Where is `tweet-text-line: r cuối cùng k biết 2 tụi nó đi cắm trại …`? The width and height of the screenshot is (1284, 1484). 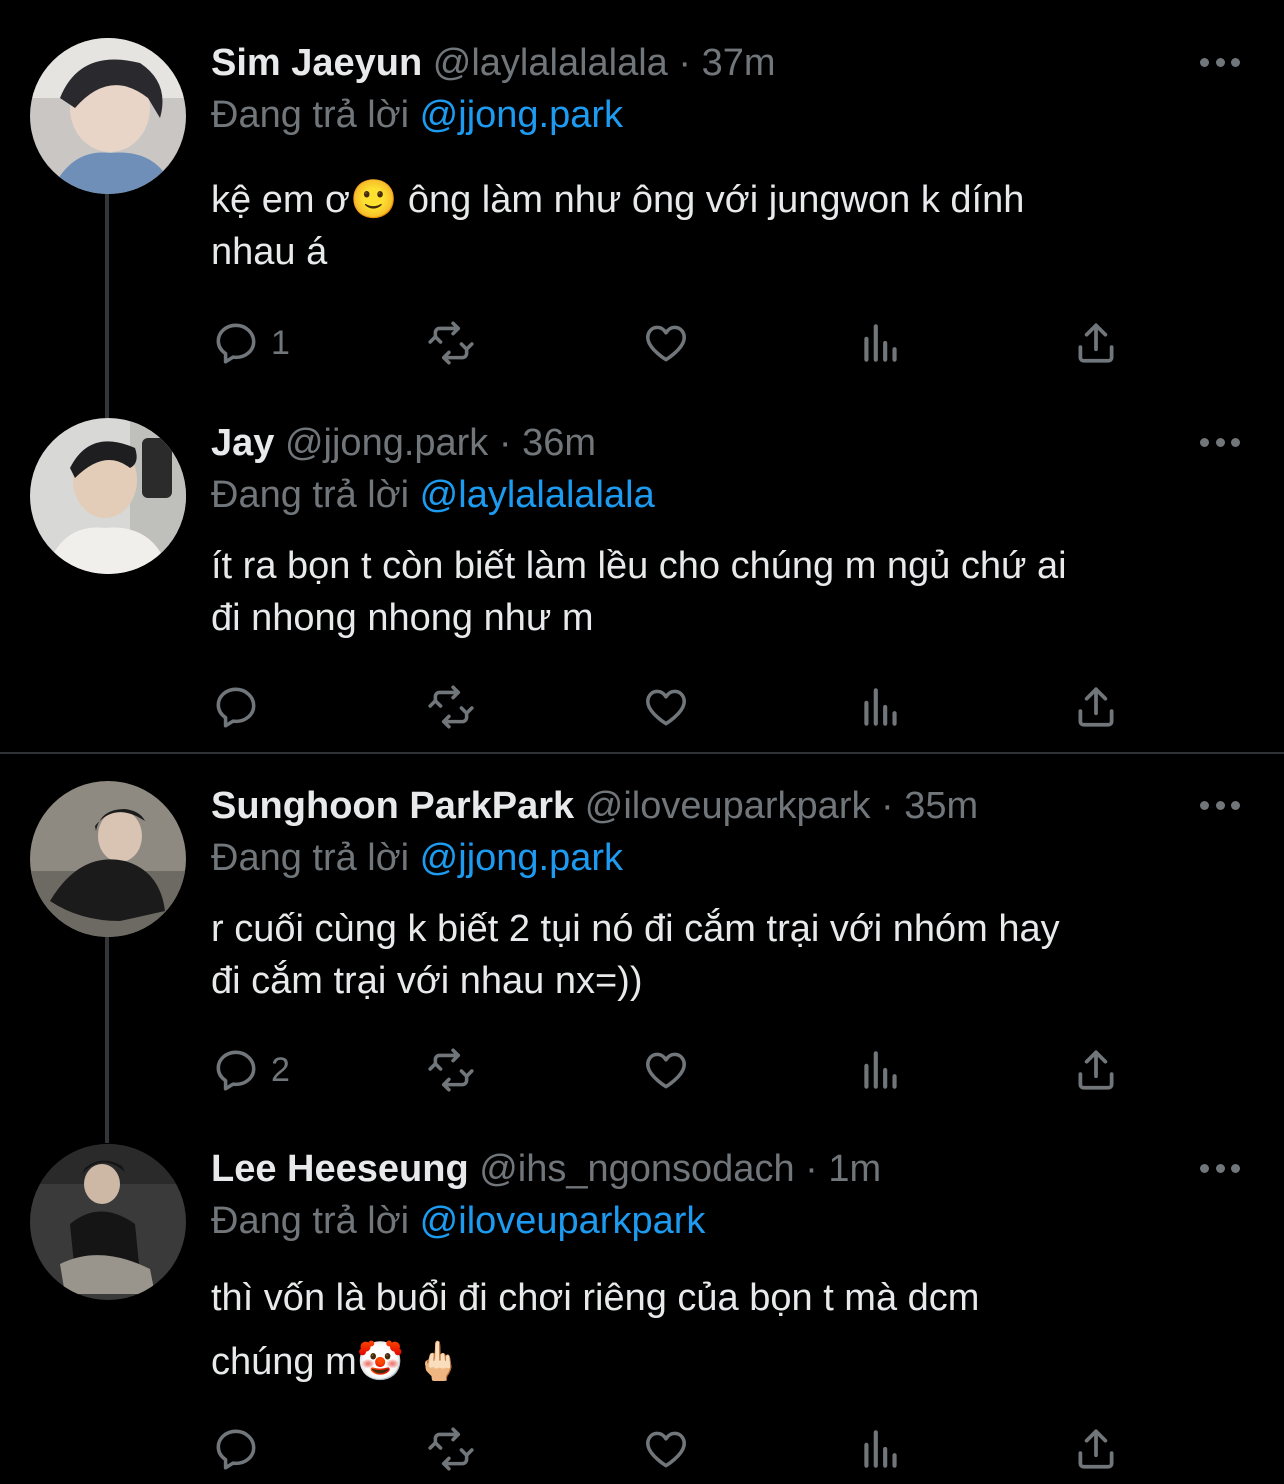 tweet-text-line: r cuối cùng k biết 2 tụi nó đi cắm trại … is located at coordinates (635, 929).